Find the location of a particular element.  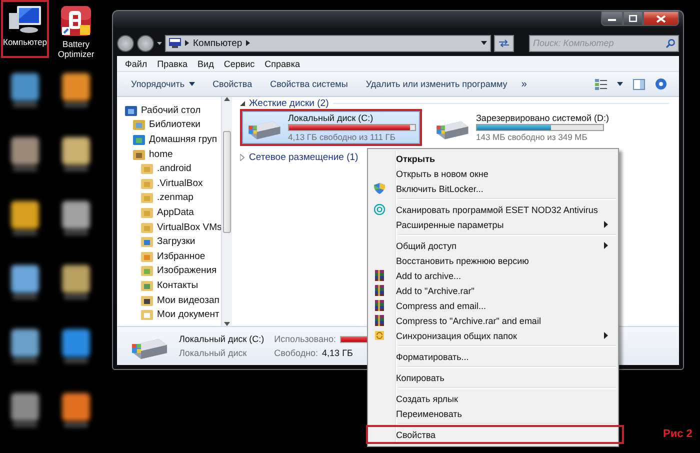

free-space-text: 4,13 ГБ свободно из 111 ГБ is located at coordinates (342, 137).